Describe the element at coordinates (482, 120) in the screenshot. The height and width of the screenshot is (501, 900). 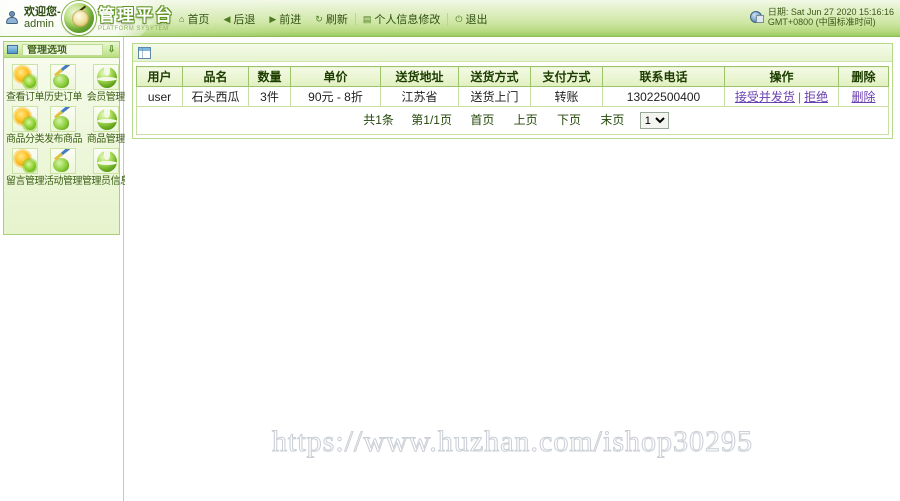
I see `pagination-first: 首页` at that location.